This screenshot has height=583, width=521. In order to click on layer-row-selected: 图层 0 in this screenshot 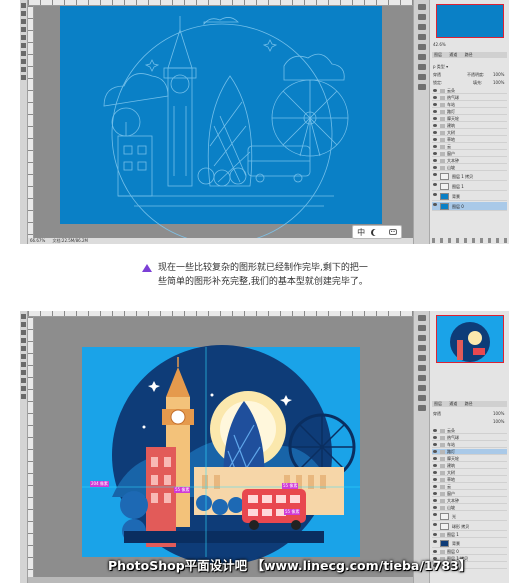, I will do `click(469, 206)`.